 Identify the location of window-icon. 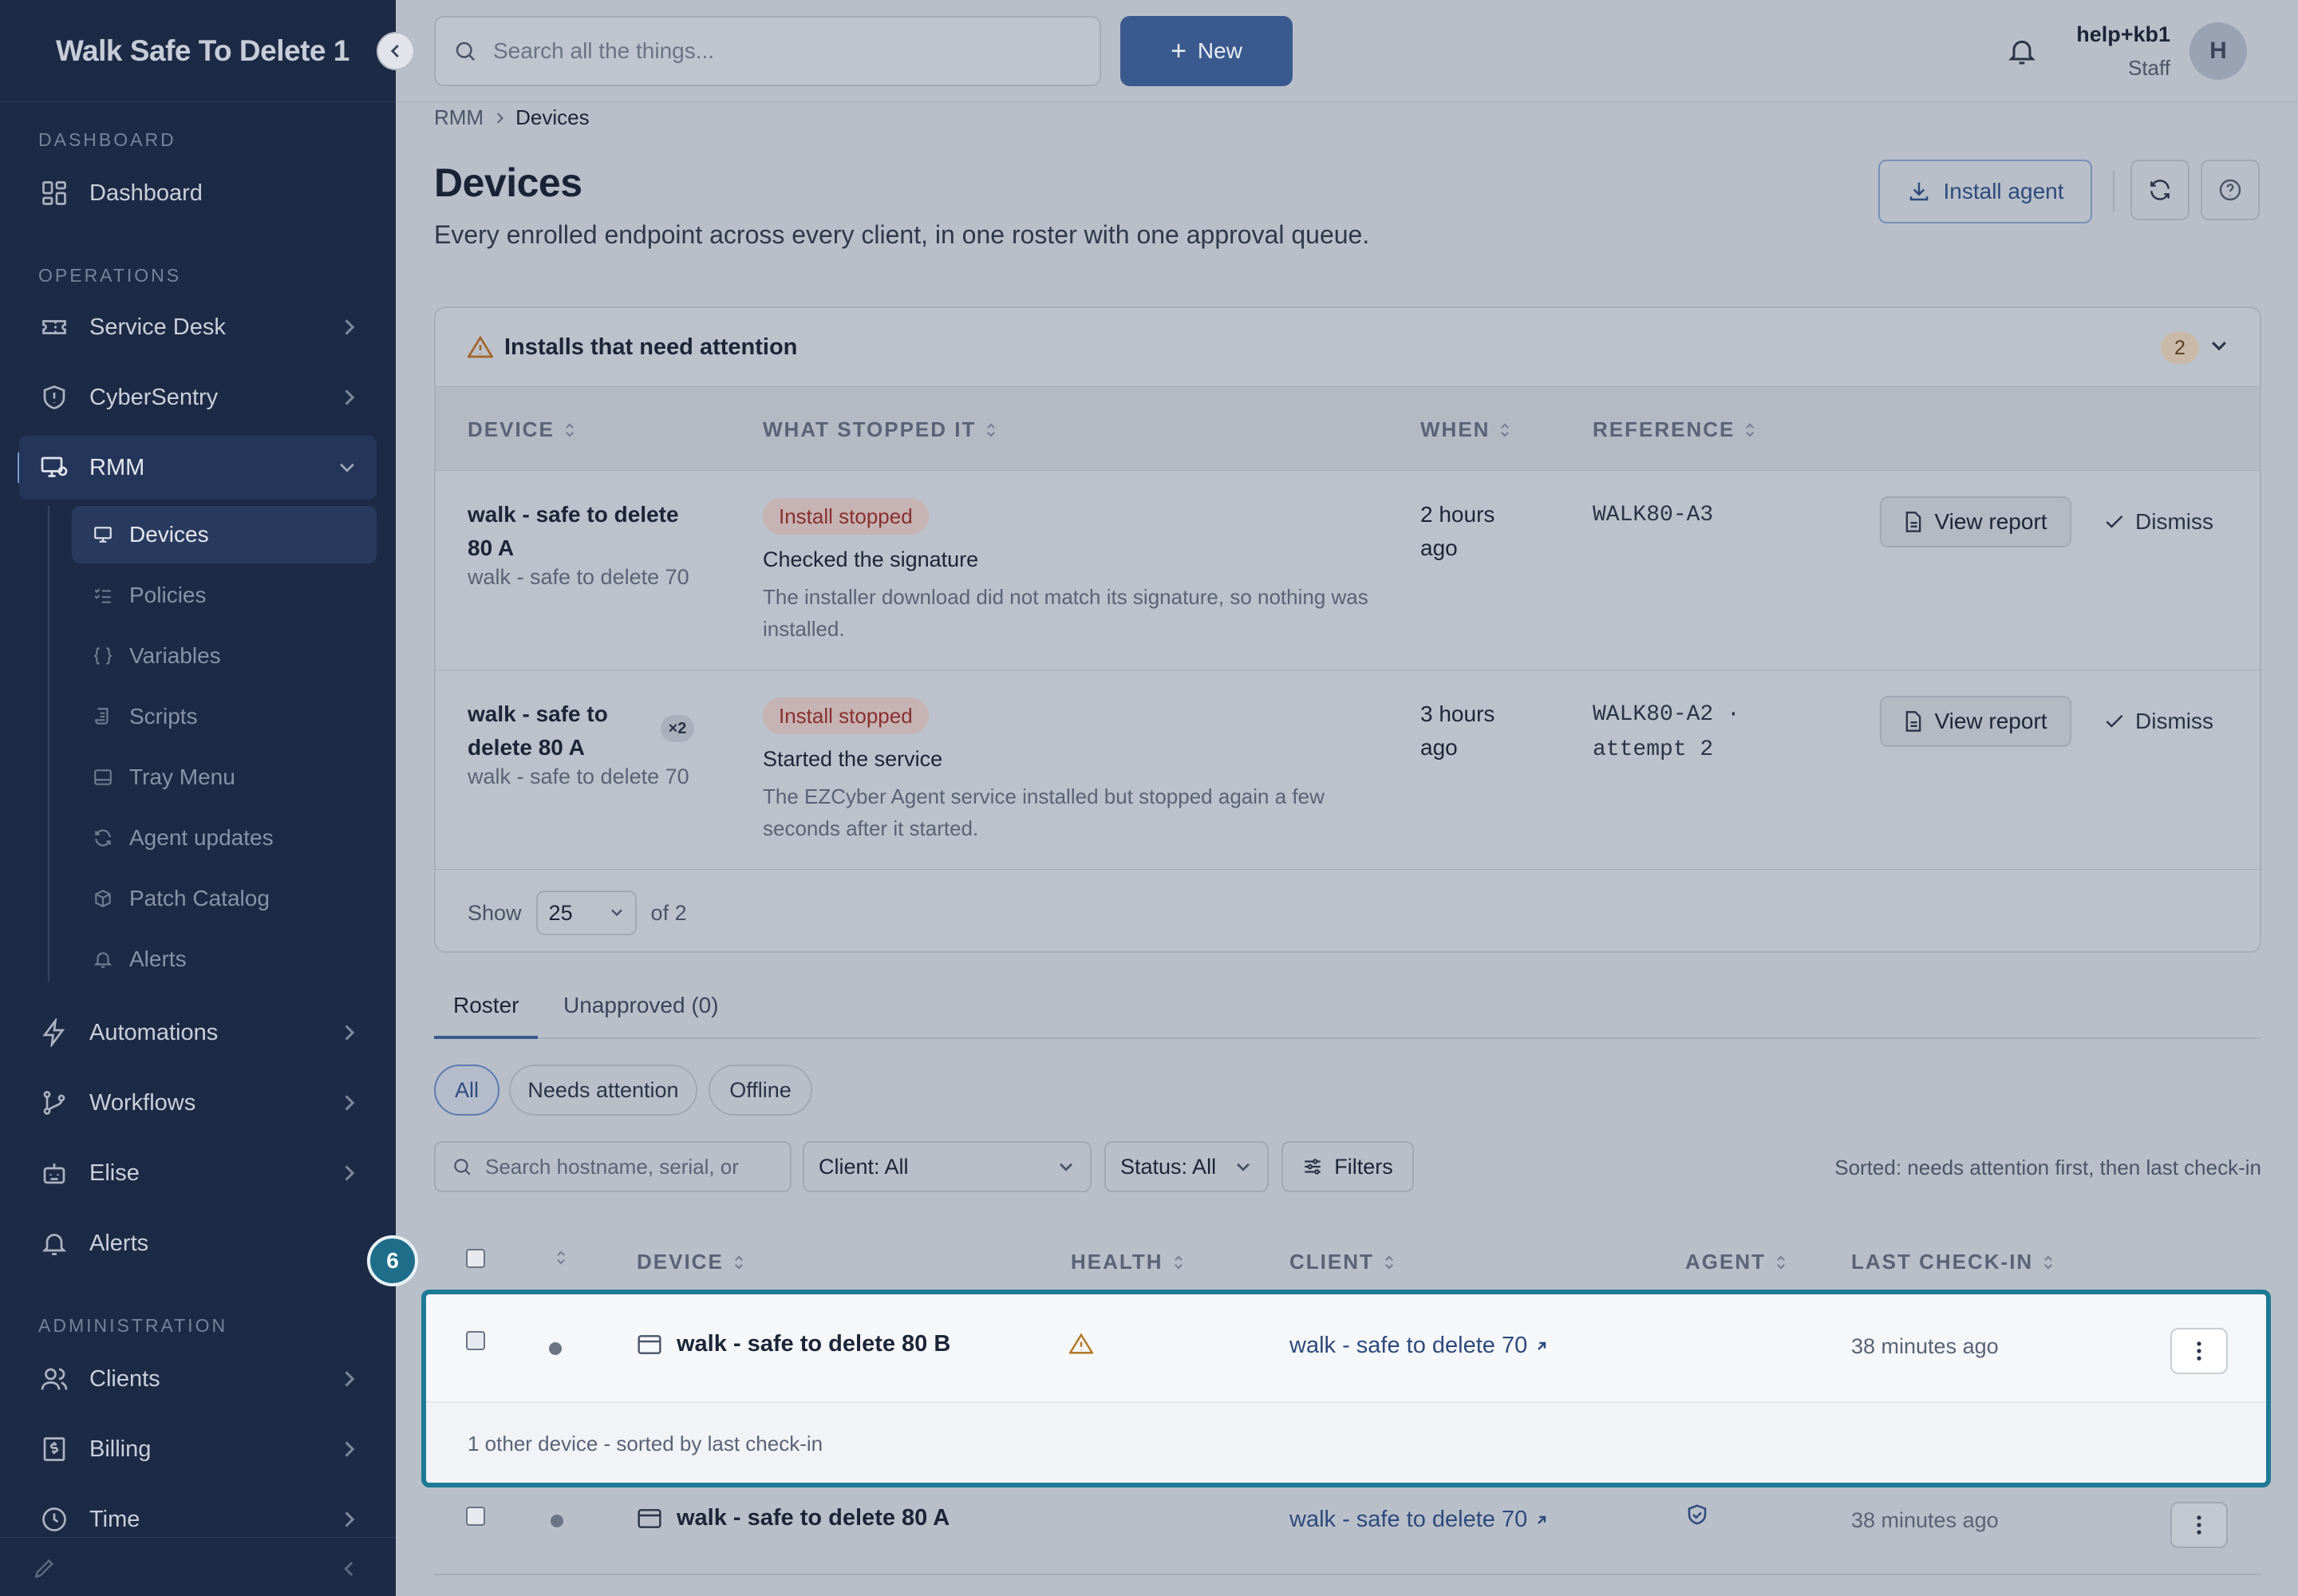
(657, 1344).